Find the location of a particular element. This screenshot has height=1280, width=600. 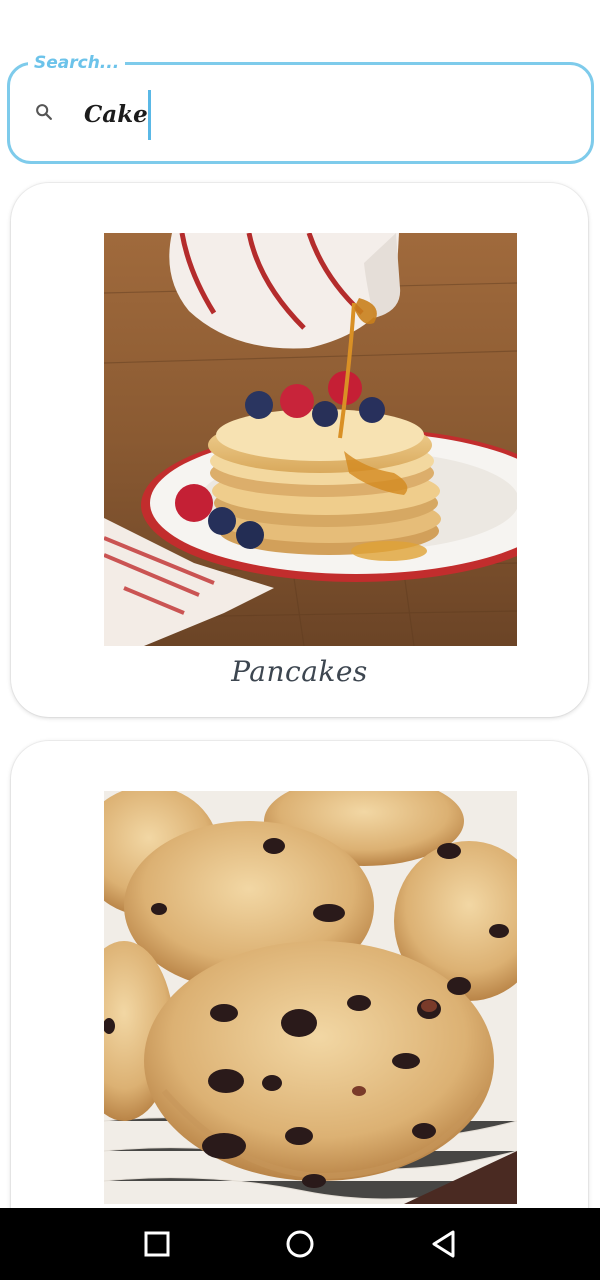

circle-home-icon is located at coordinates (300, 1244).